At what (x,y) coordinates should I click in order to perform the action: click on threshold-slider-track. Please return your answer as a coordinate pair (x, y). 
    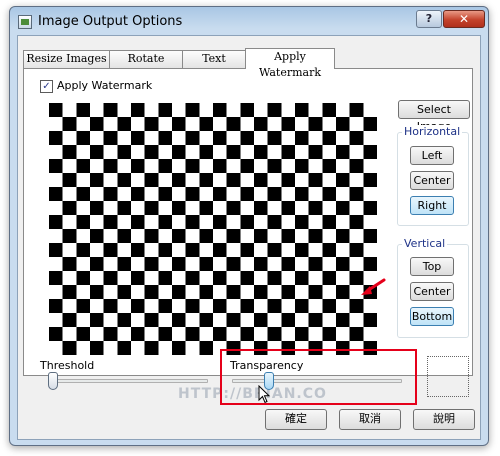
    Looking at the image, I should click on (128, 381).